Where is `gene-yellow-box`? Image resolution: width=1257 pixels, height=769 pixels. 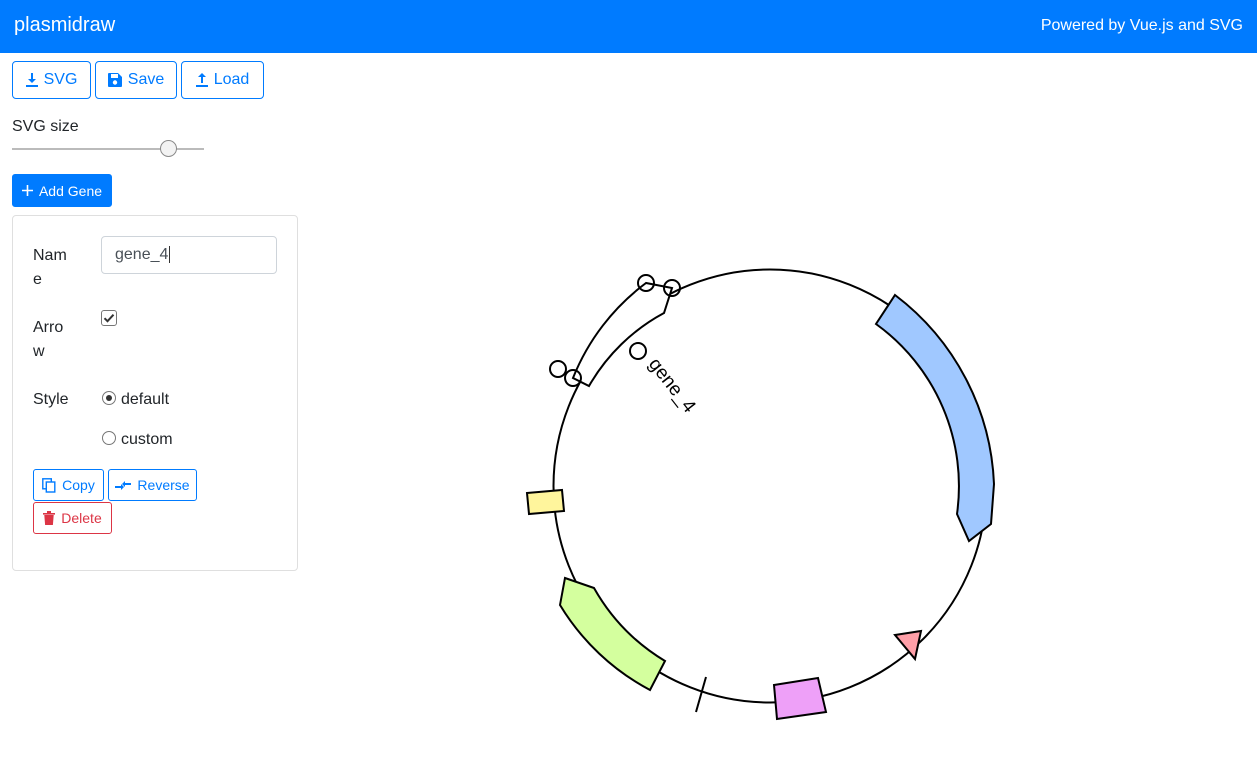
gene-yellow-box is located at coordinates (545, 502).